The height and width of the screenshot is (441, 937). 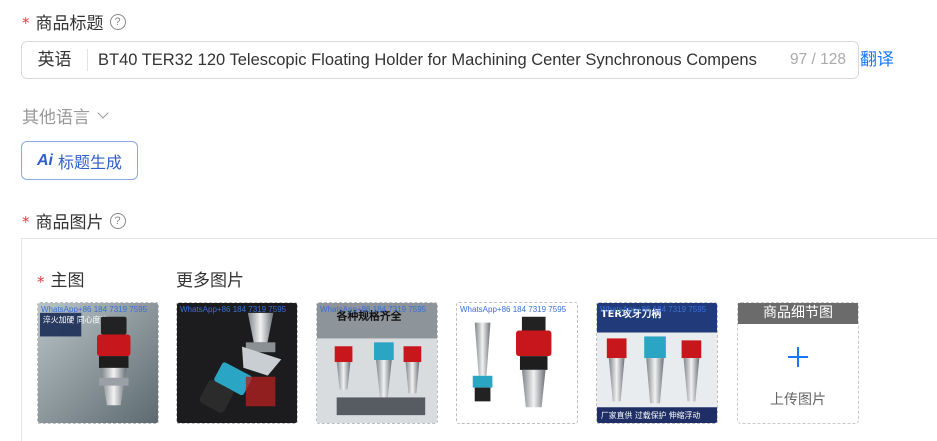 I want to click on product-image-2: WhatsApp+86 184 7319 7595, so click(x=237, y=363).